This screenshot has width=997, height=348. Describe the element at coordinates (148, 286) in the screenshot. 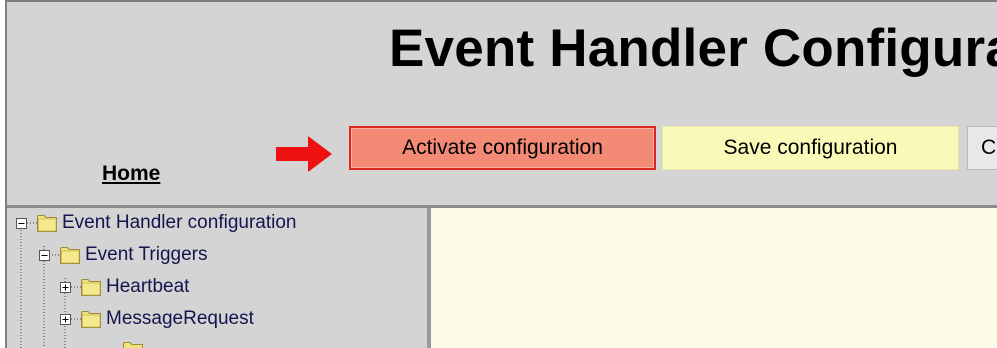

I see `tree-item-label: Heartbeat` at that location.